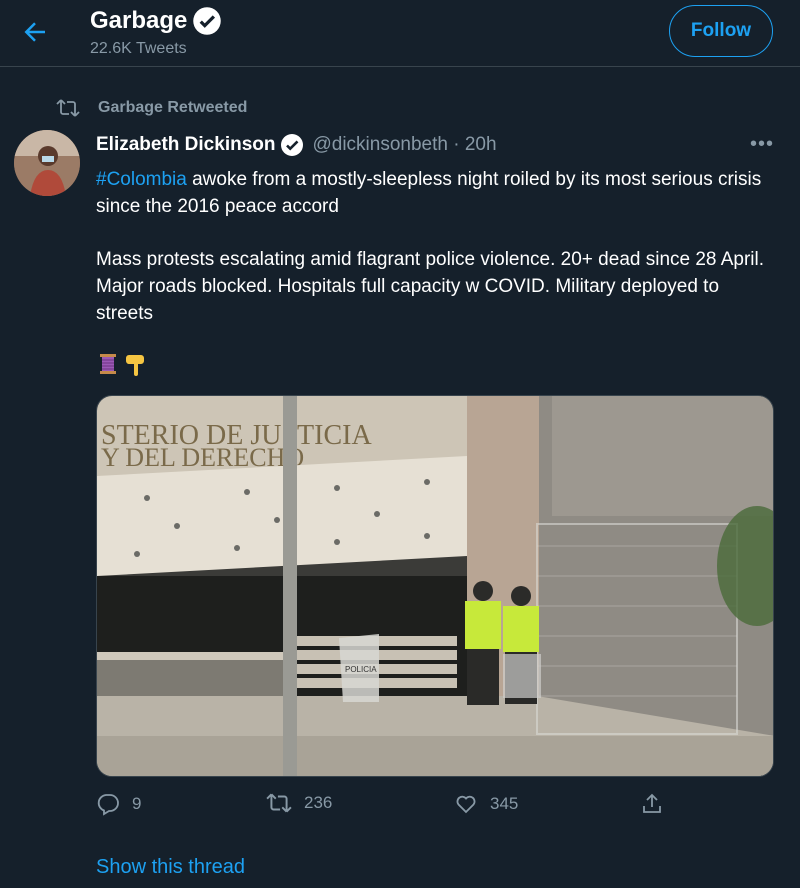  I want to click on author-handle-time: @dickinsonbeth · 20h, so click(404, 145).